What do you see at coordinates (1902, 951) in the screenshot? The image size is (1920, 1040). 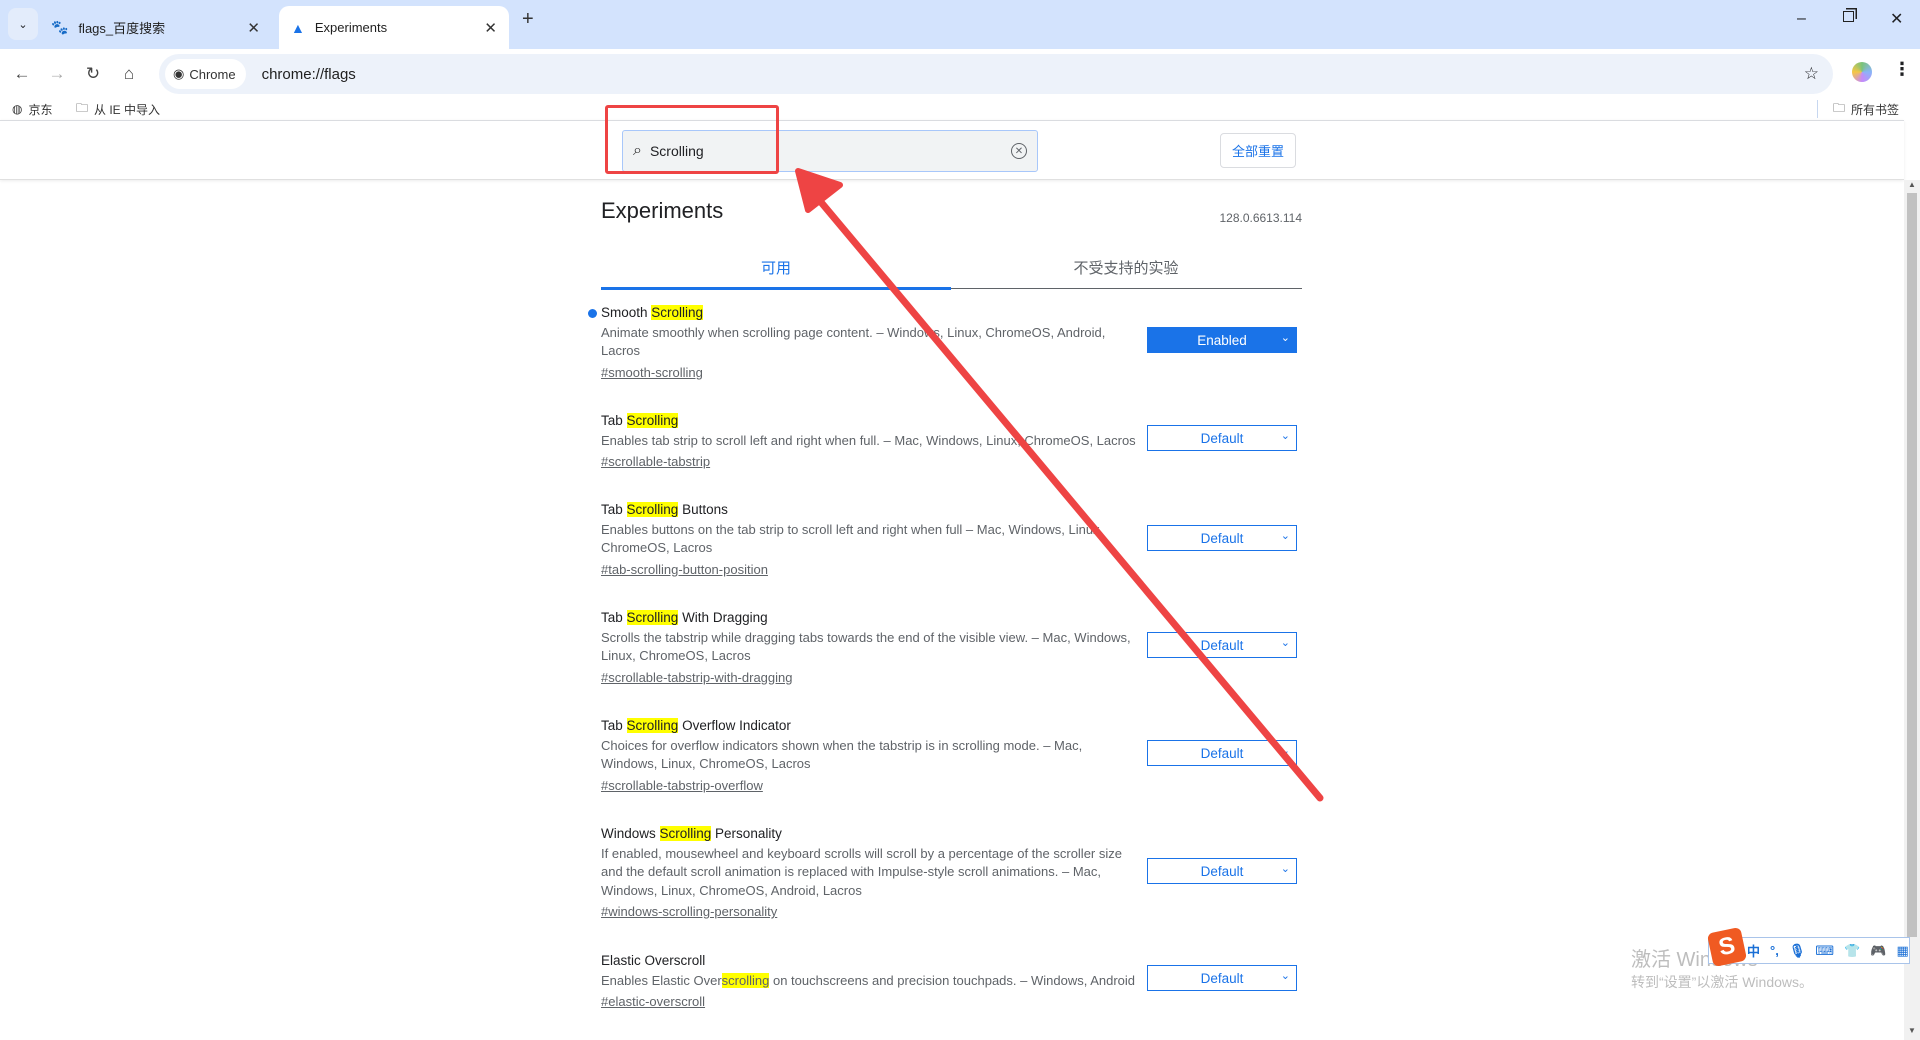 I see `apps-grid-icon: ▦` at bounding box center [1902, 951].